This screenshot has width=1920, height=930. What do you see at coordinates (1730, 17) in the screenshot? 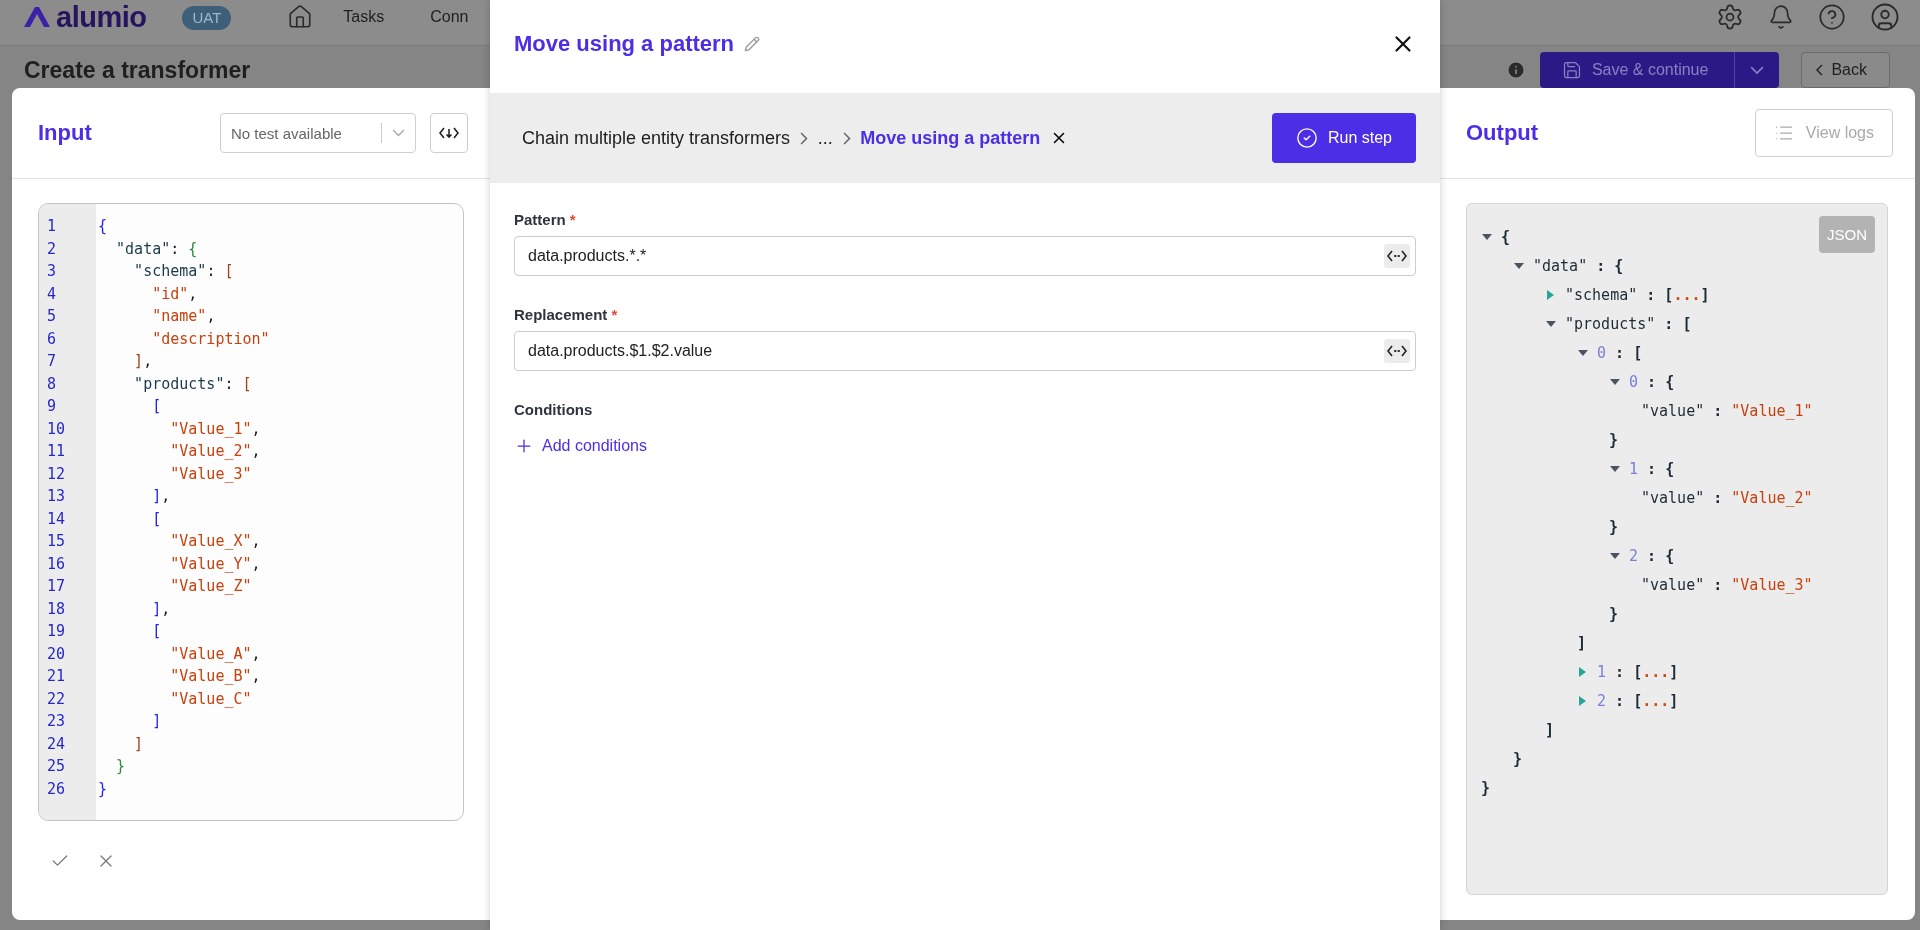
I see `settings-icon` at bounding box center [1730, 17].